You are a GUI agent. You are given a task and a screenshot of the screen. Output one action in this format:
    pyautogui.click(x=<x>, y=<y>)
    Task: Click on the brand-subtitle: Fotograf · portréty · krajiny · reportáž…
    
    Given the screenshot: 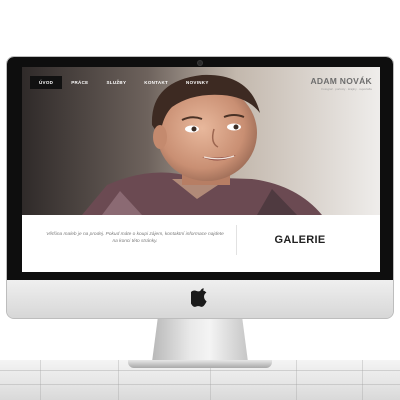 What is the action you would take?
    pyautogui.click(x=346, y=89)
    